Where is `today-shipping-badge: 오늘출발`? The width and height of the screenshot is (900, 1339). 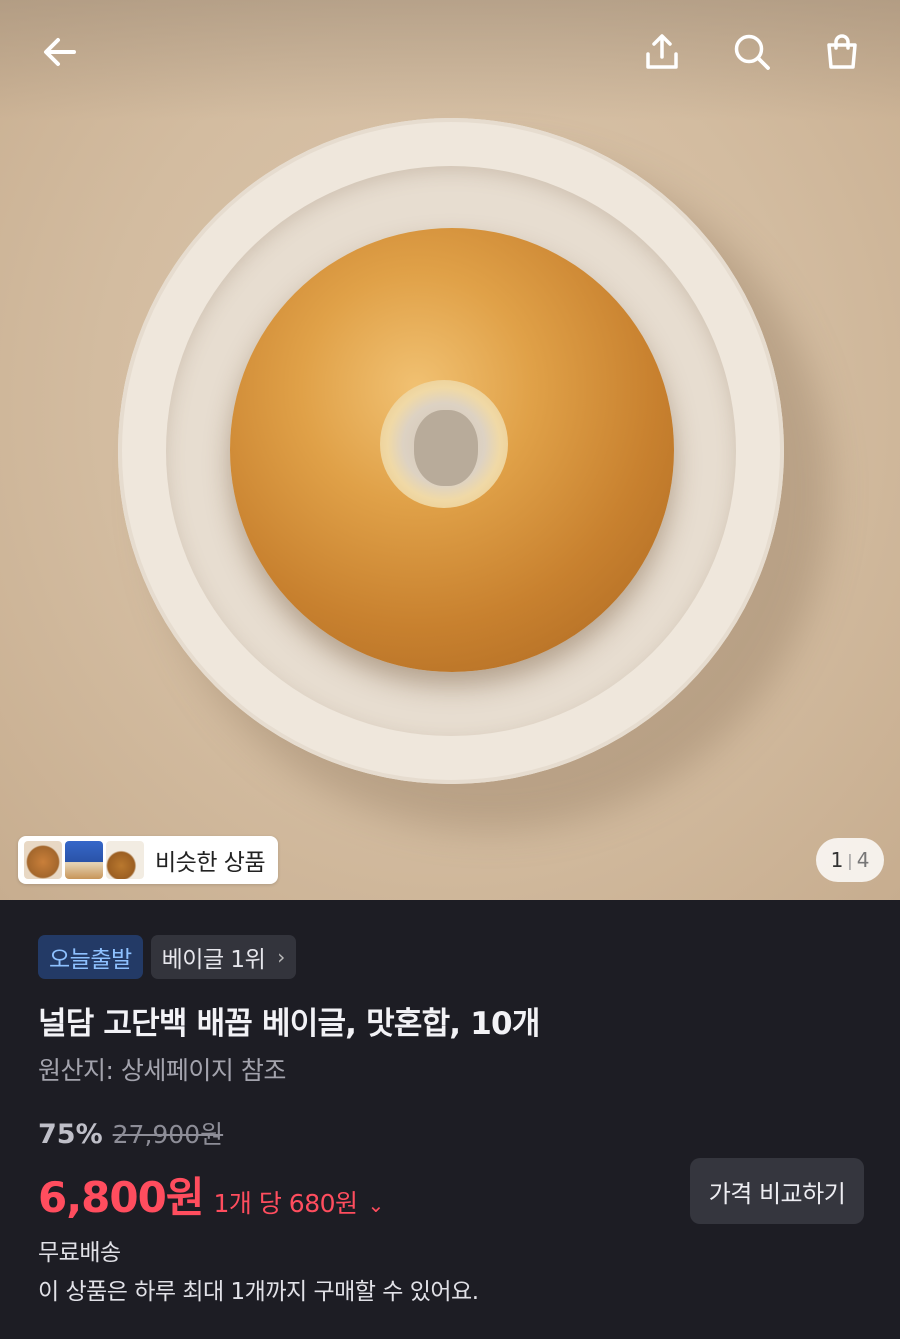
today-shipping-badge: 오늘출발 is located at coordinates (90, 957).